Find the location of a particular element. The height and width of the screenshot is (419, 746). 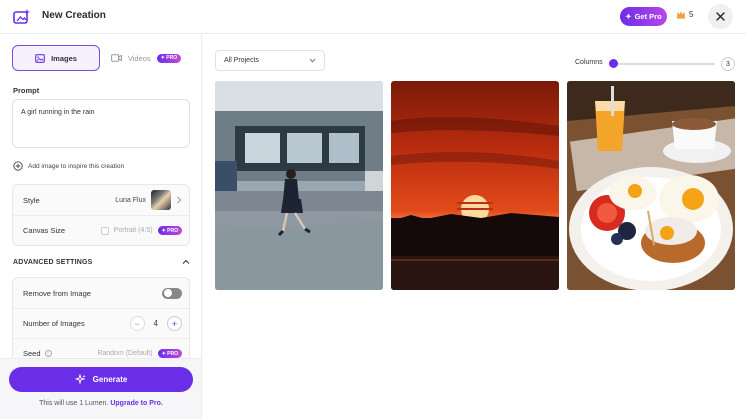

projects-dropdown: All Projects is located at coordinates (270, 60).